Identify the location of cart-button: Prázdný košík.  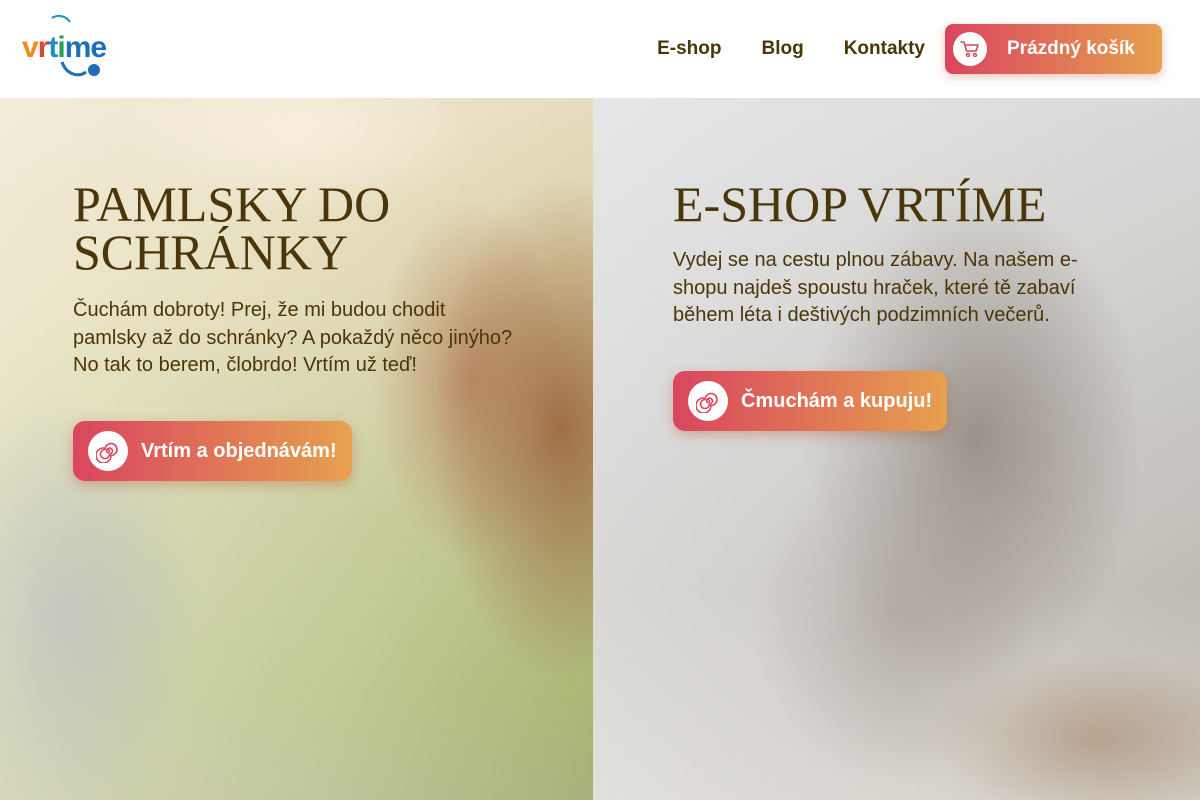
(1053, 49).